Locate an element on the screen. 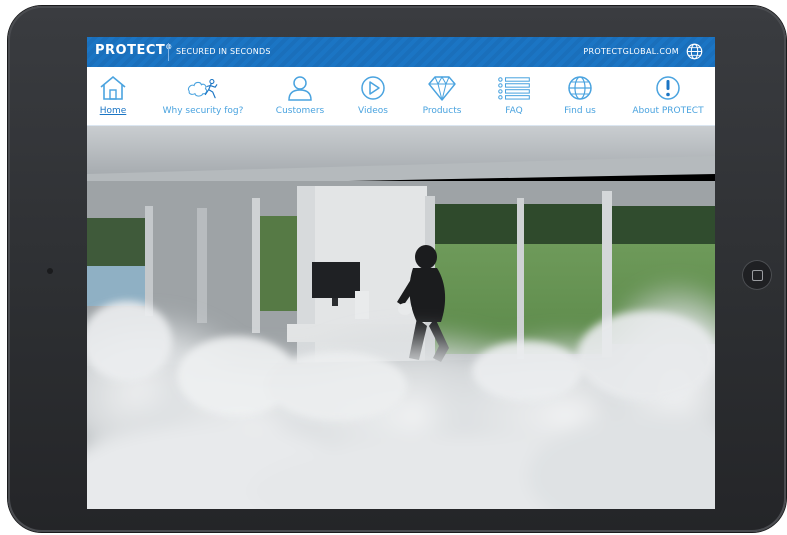 Image resolution: width=787 pixels, height=535 pixels. person-icon is located at coordinates (300, 88).